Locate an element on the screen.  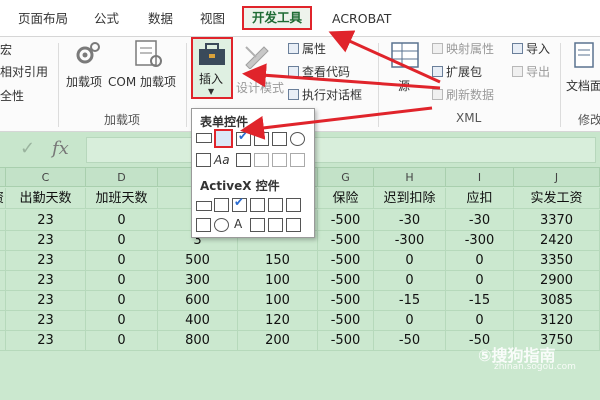
activex-textbox-control-icon is located at coordinates (275, 205).